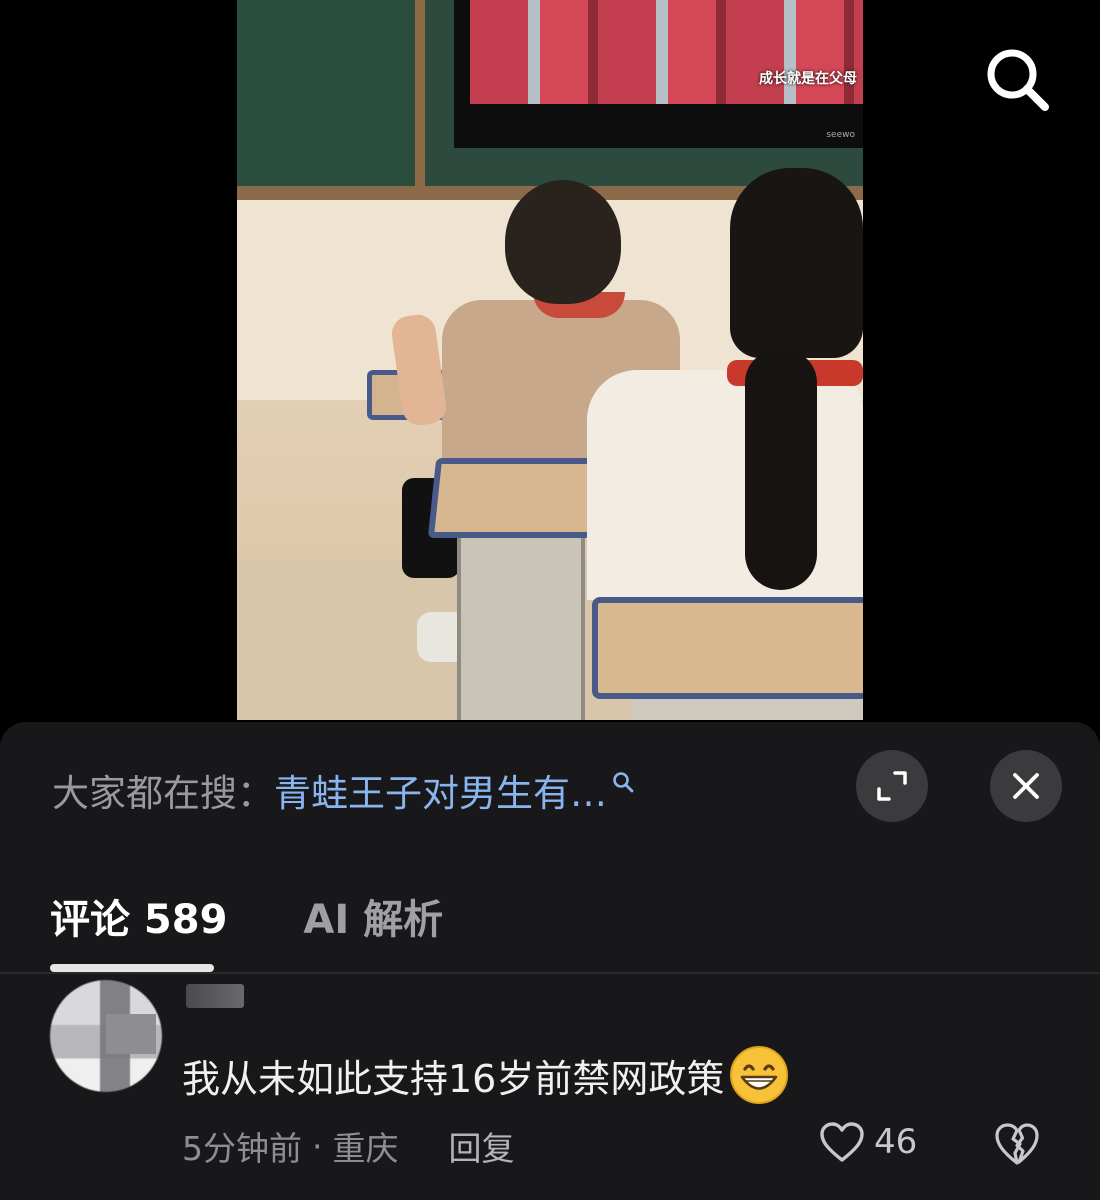 This screenshot has height=1200, width=1100. I want to click on expand-icon, so click(892, 786).